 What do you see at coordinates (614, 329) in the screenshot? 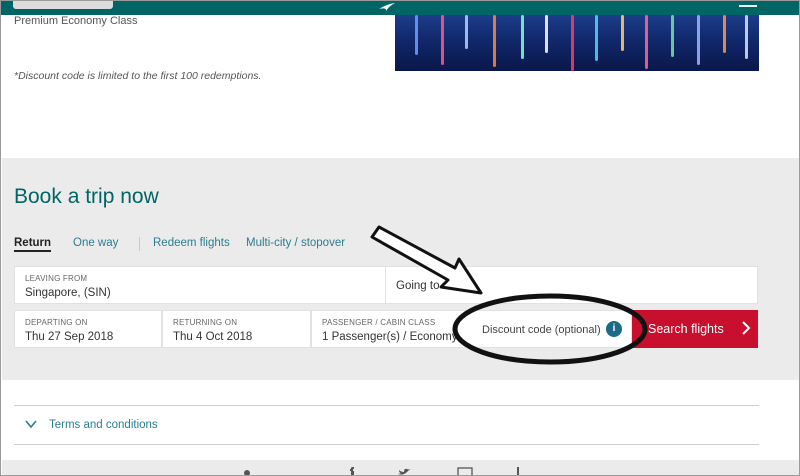
I see `info-icon: i` at bounding box center [614, 329].